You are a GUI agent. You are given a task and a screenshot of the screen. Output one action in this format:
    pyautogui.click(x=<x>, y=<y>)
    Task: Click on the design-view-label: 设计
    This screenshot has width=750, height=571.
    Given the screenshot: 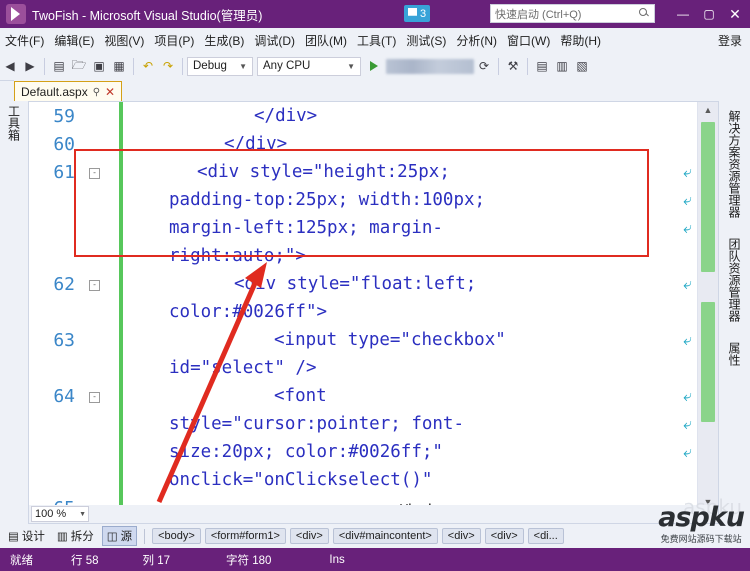 What is the action you would take?
    pyautogui.click(x=33, y=537)
    